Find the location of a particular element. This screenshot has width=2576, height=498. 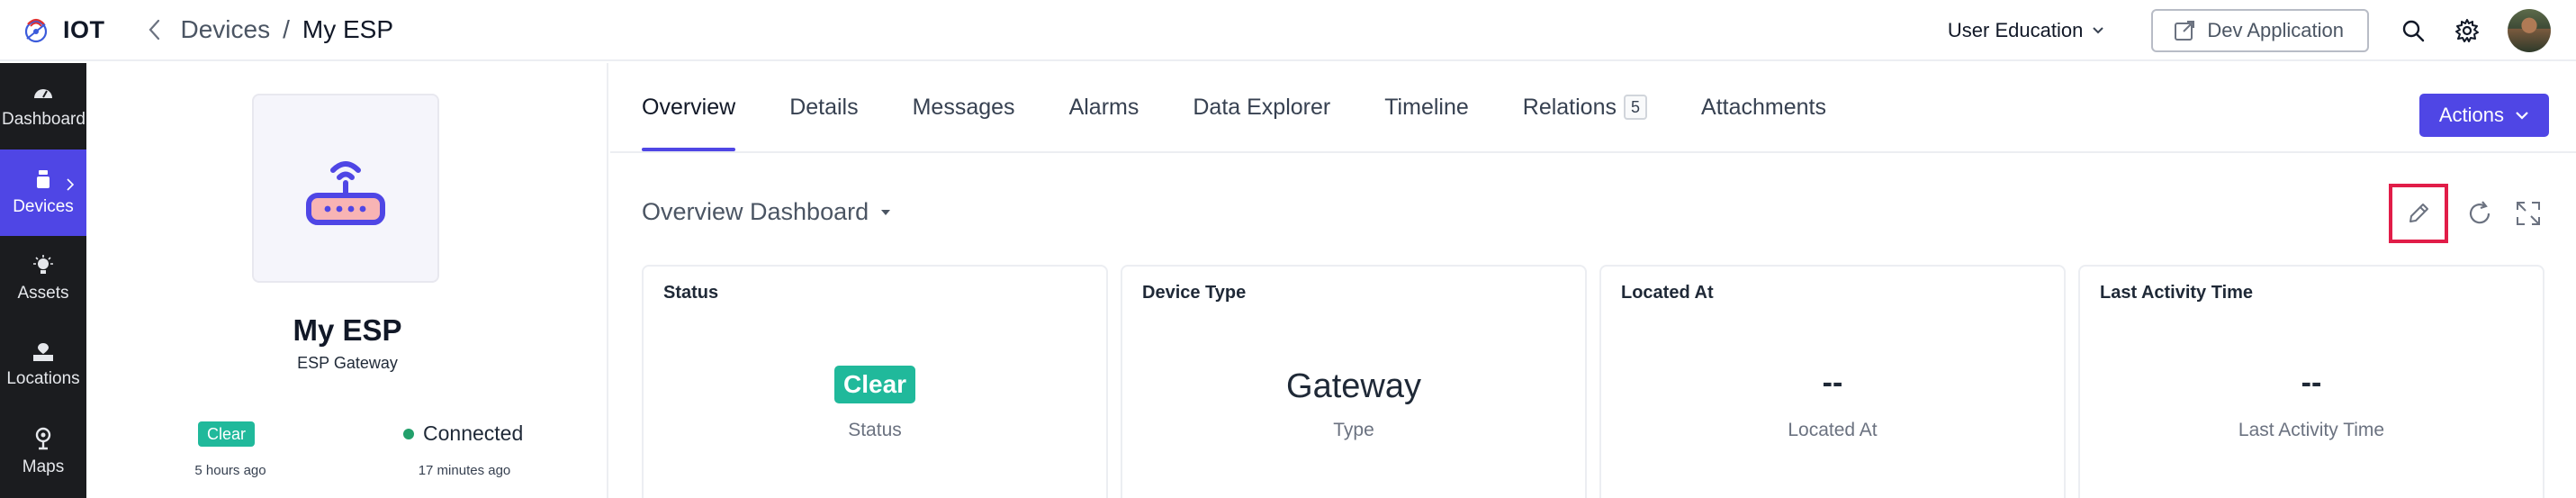

actions-button: Actions is located at coordinates (2483, 115).